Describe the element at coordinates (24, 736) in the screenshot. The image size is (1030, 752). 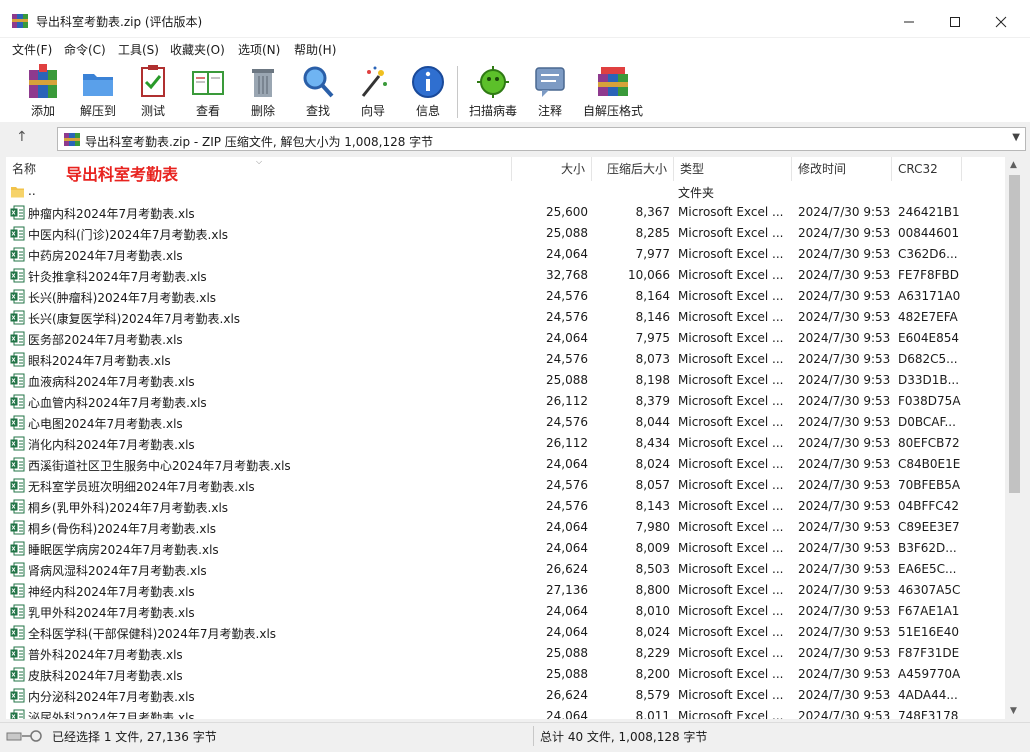
I see `key-drive-icon` at that location.